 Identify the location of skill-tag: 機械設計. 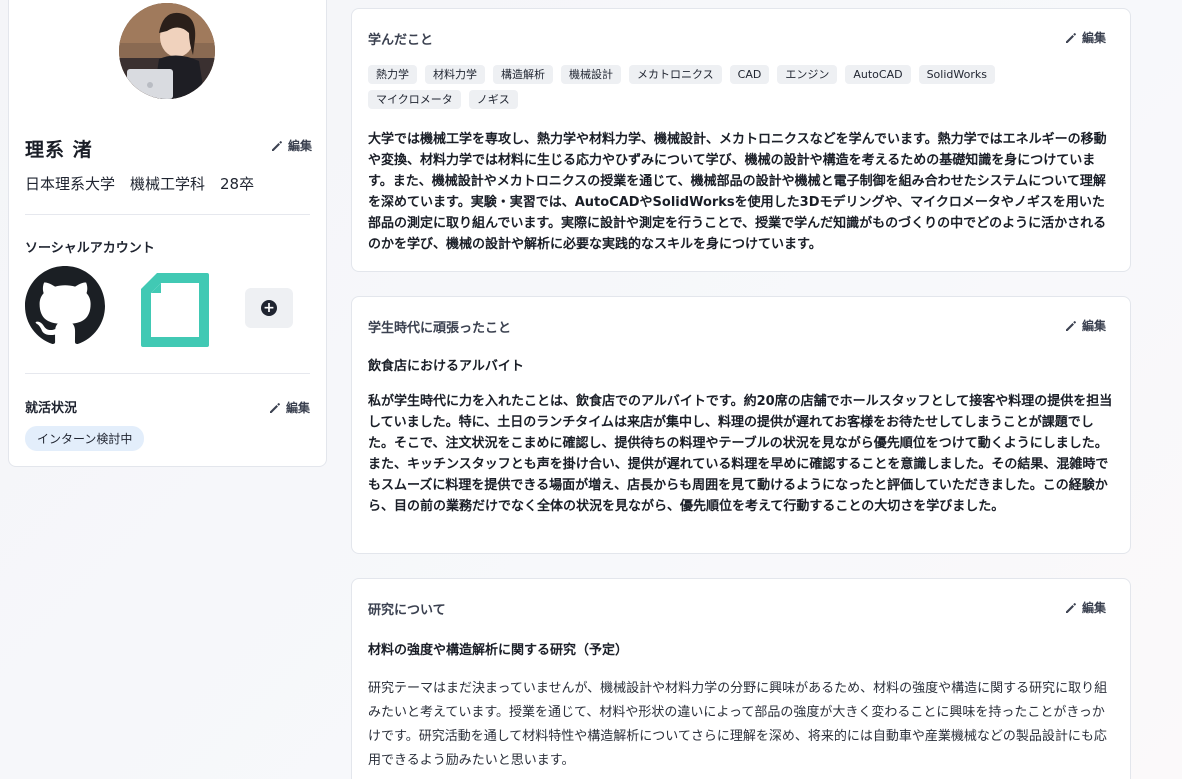
(591, 74).